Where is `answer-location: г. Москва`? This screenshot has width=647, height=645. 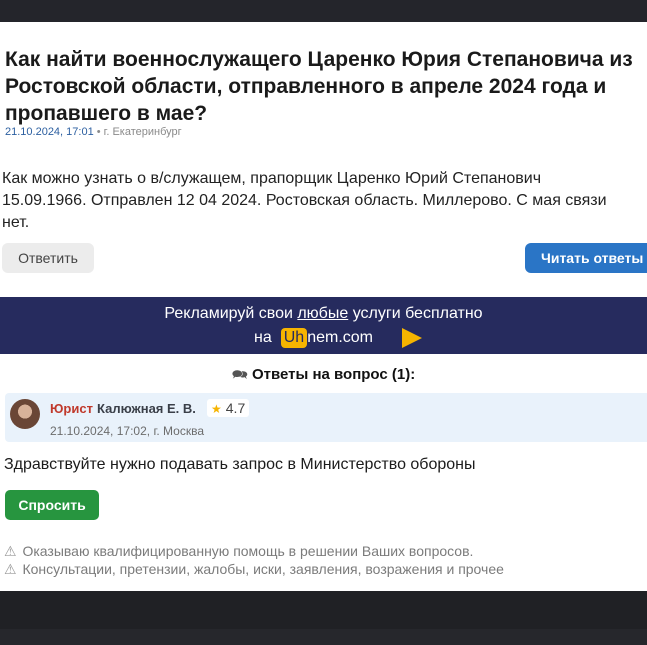 answer-location: г. Москва is located at coordinates (178, 431).